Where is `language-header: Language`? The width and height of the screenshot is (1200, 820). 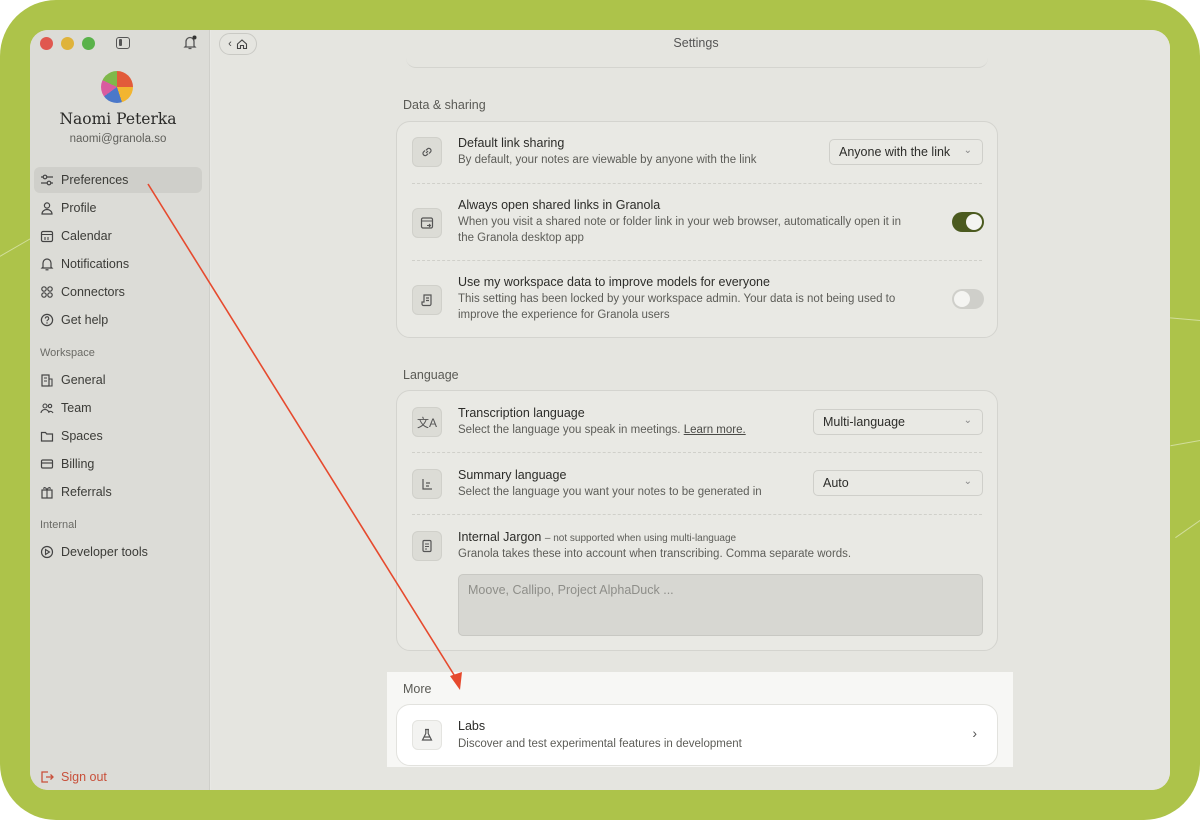
language-header: Language is located at coordinates (431, 375).